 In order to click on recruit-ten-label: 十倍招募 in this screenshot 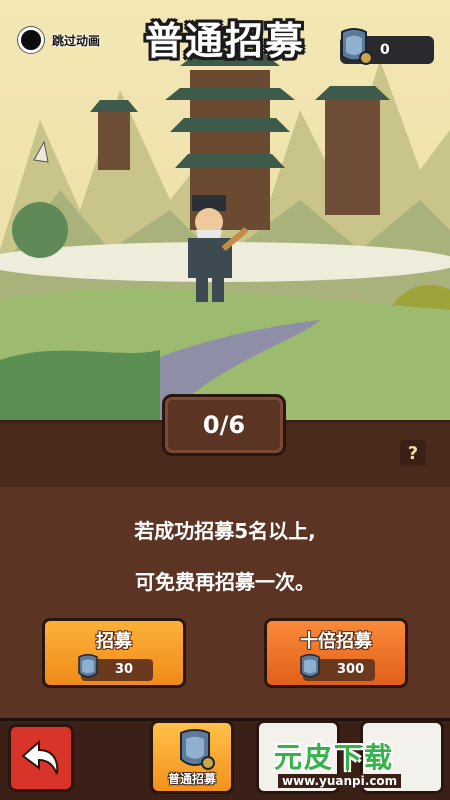, I will do `click(336, 641)`.